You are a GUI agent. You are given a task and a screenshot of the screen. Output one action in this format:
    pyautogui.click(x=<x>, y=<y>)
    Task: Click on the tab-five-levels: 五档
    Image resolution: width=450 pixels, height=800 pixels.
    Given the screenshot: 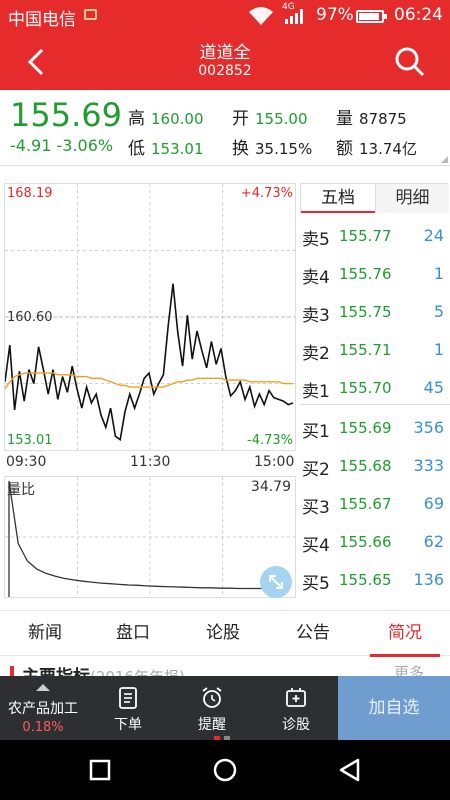 What is the action you would take?
    pyautogui.click(x=338, y=198)
    